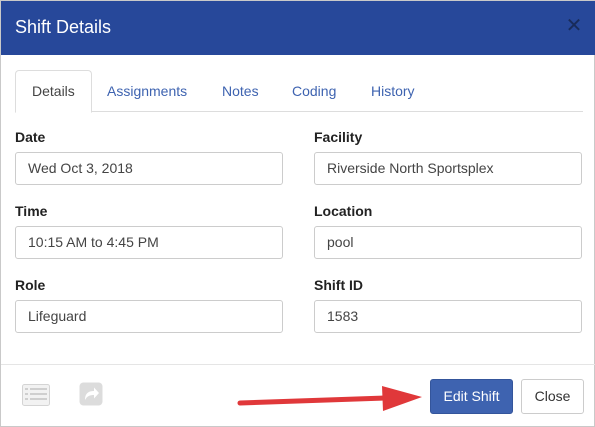 The height and width of the screenshot is (427, 595). What do you see at coordinates (471, 396) in the screenshot?
I see `edit-shift-button: Edit Shift` at bounding box center [471, 396].